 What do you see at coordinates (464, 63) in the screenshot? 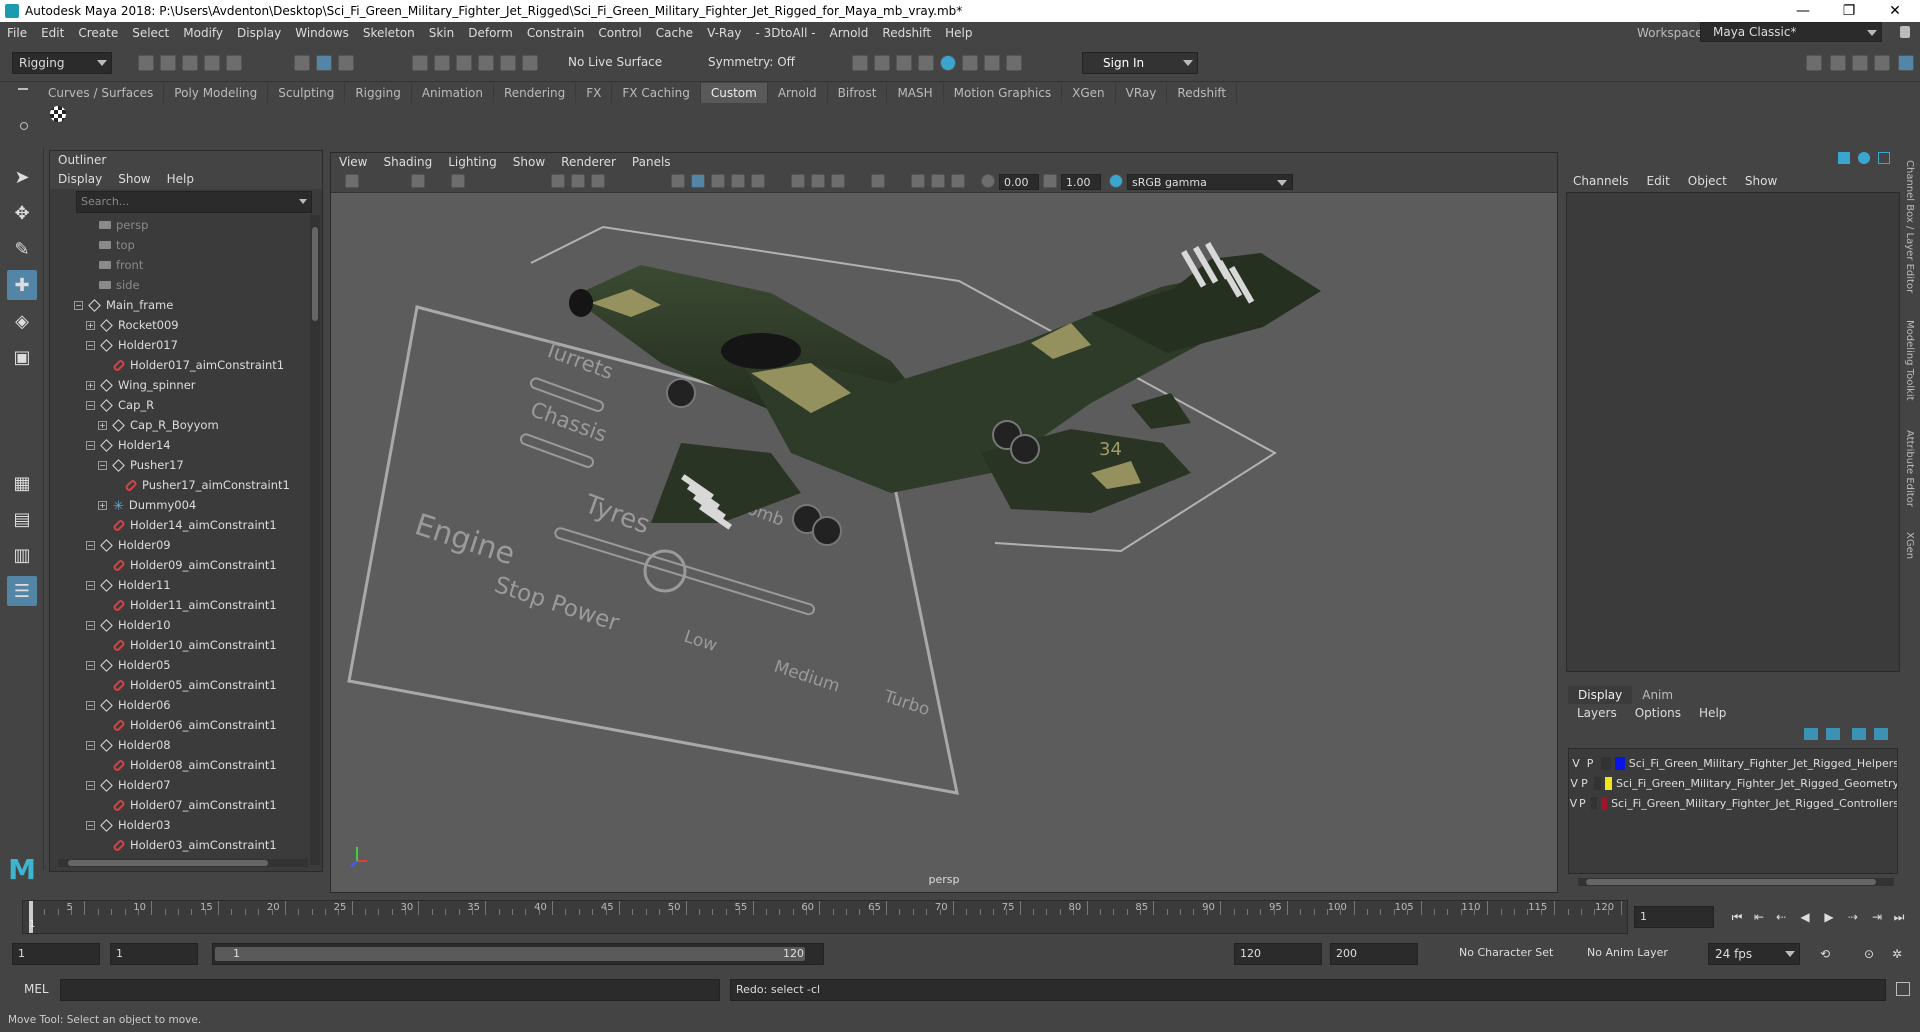
I see `snap-point-icon` at bounding box center [464, 63].